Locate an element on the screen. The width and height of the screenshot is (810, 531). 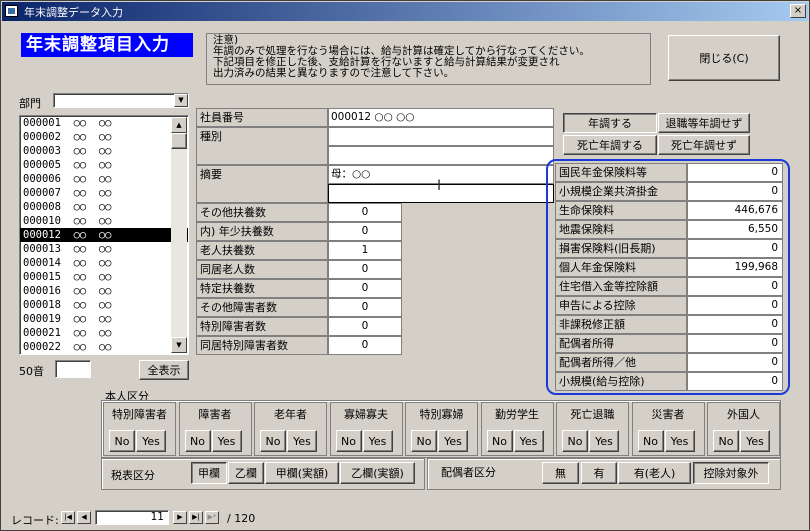
death-adjust-button: 死亡年調する is located at coordinates (610, 145).